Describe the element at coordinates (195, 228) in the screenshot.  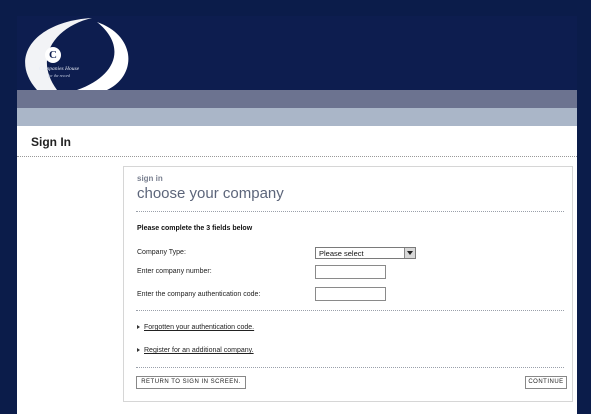
I see `instructions: Please complete the 3 fields below` at that location.